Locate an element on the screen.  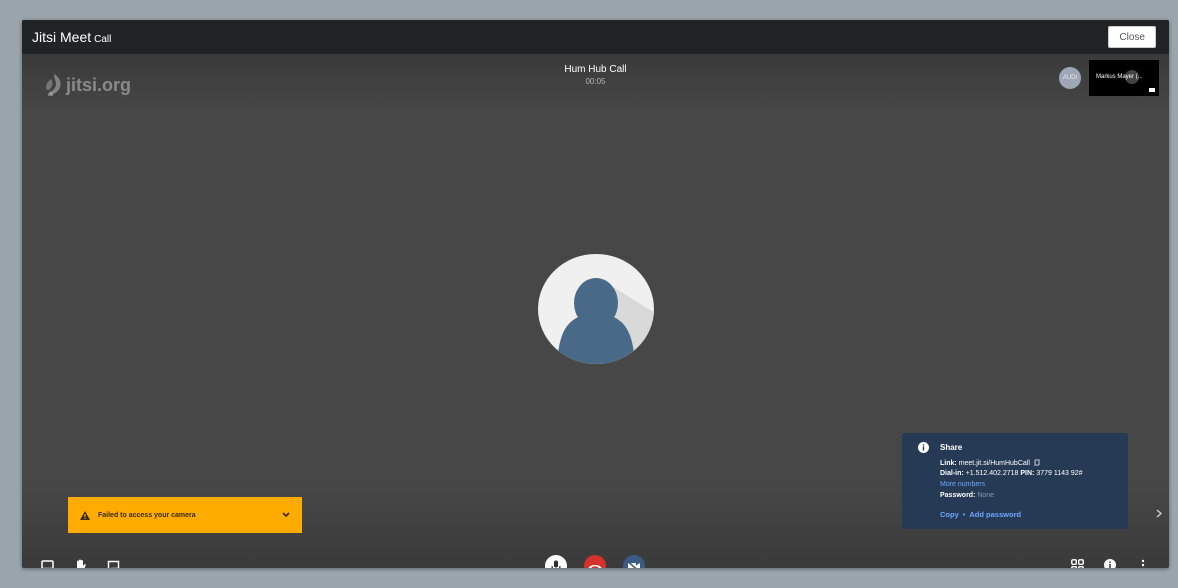
warning-icon is located at coordinates (85, 515).